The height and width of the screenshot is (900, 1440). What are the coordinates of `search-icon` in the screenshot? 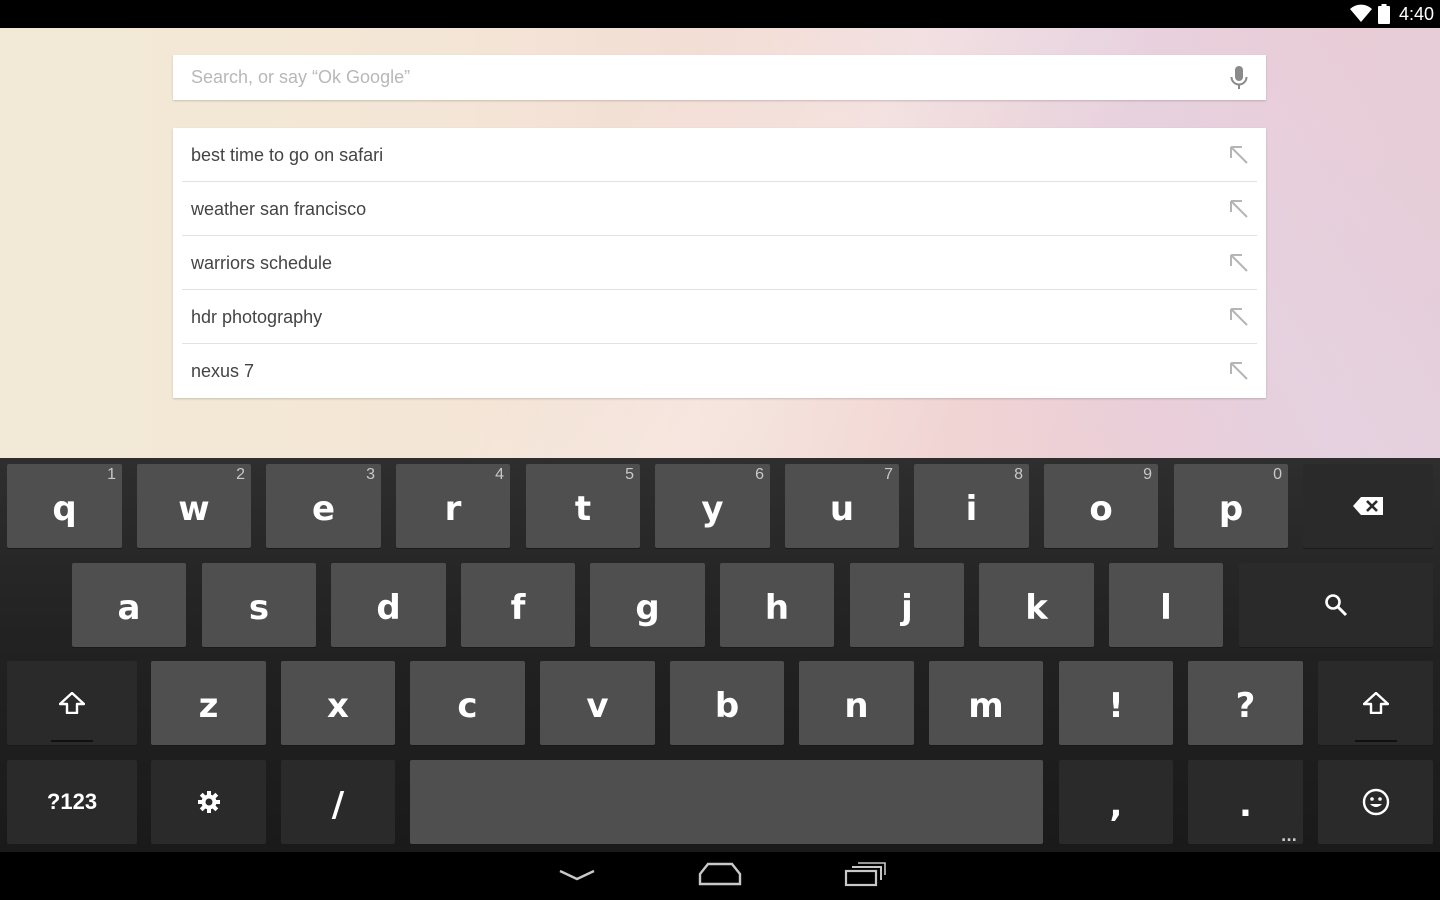 It's located at (1336, 605).